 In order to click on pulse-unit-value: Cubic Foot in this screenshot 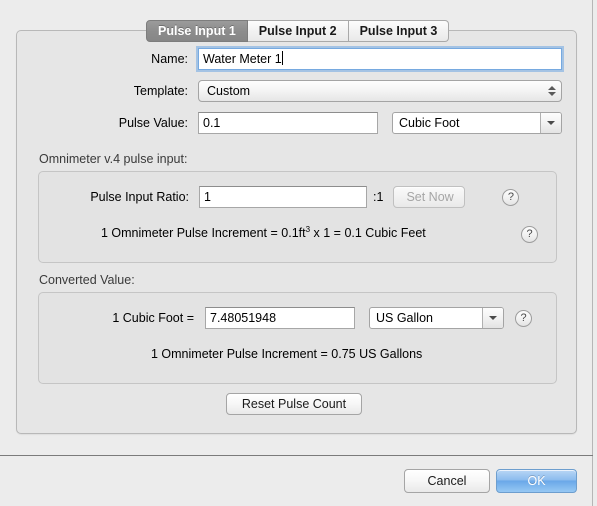, I will do `click(429, 123)`.